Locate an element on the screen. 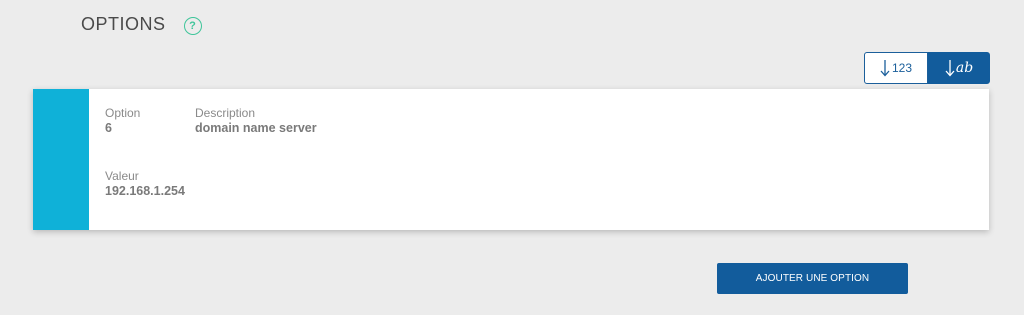 This screenshot has width=1024, height=315. option-number-value: 6 is located at coordinates (108, 128).